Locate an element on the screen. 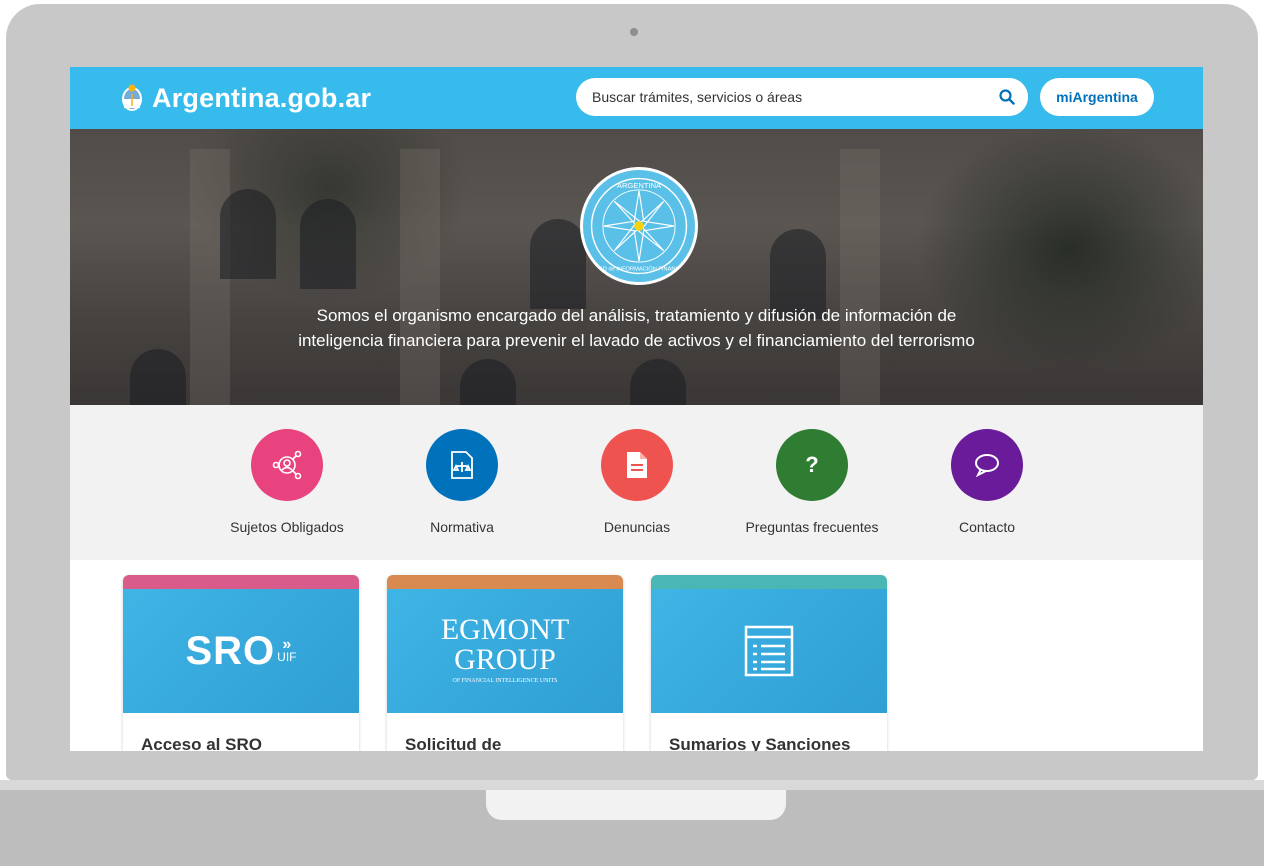 The width and height of the screenshot is (1264, 866). card-image: SRO » UIF is located at coordinates (241, 651).